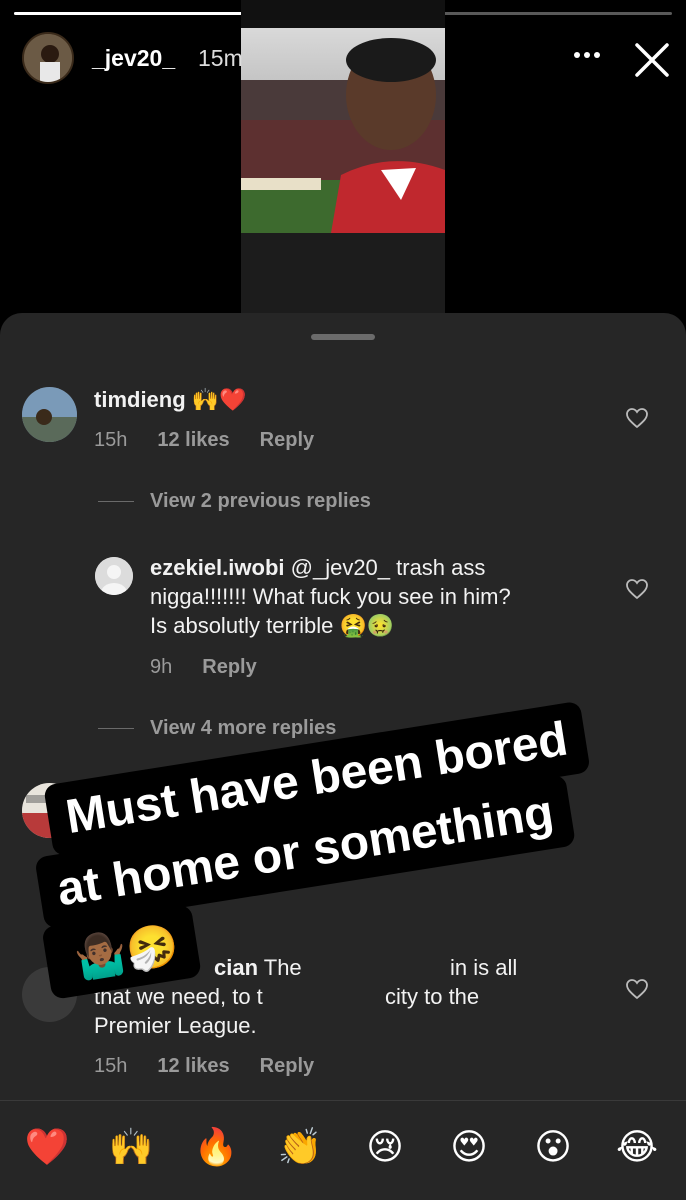 The image size is (686, 1200). I want to click on comment-time: 9h, so click(161, 667).